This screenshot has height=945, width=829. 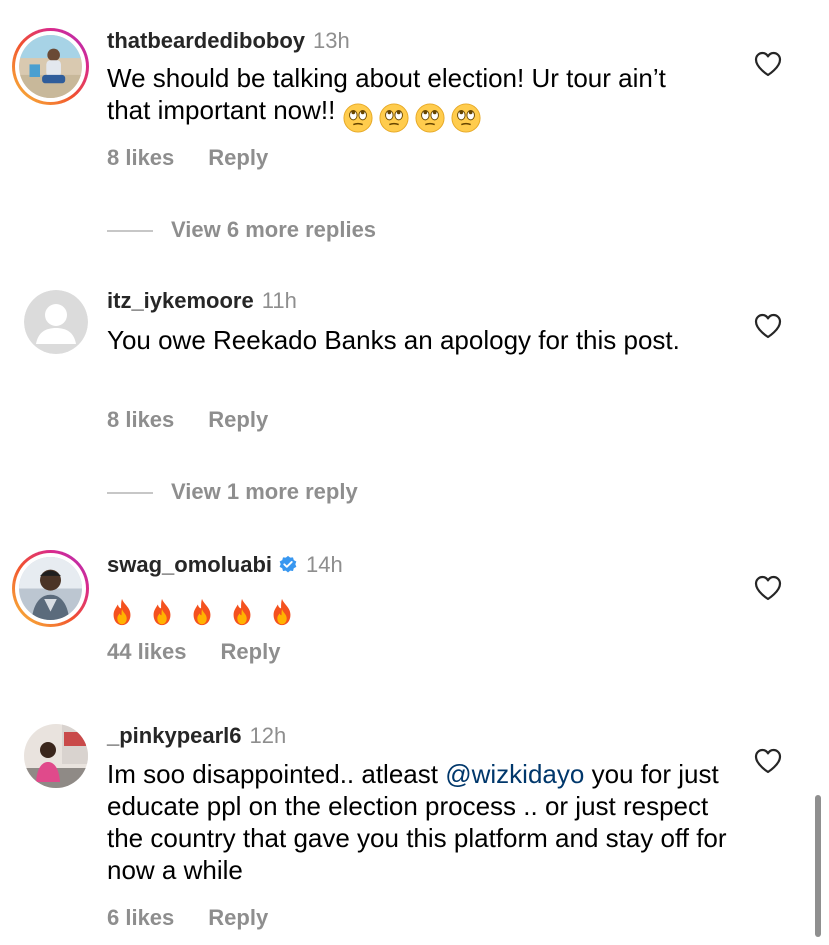 I want to click on username: thatbeardediboboy, so click(x=206, y=40).